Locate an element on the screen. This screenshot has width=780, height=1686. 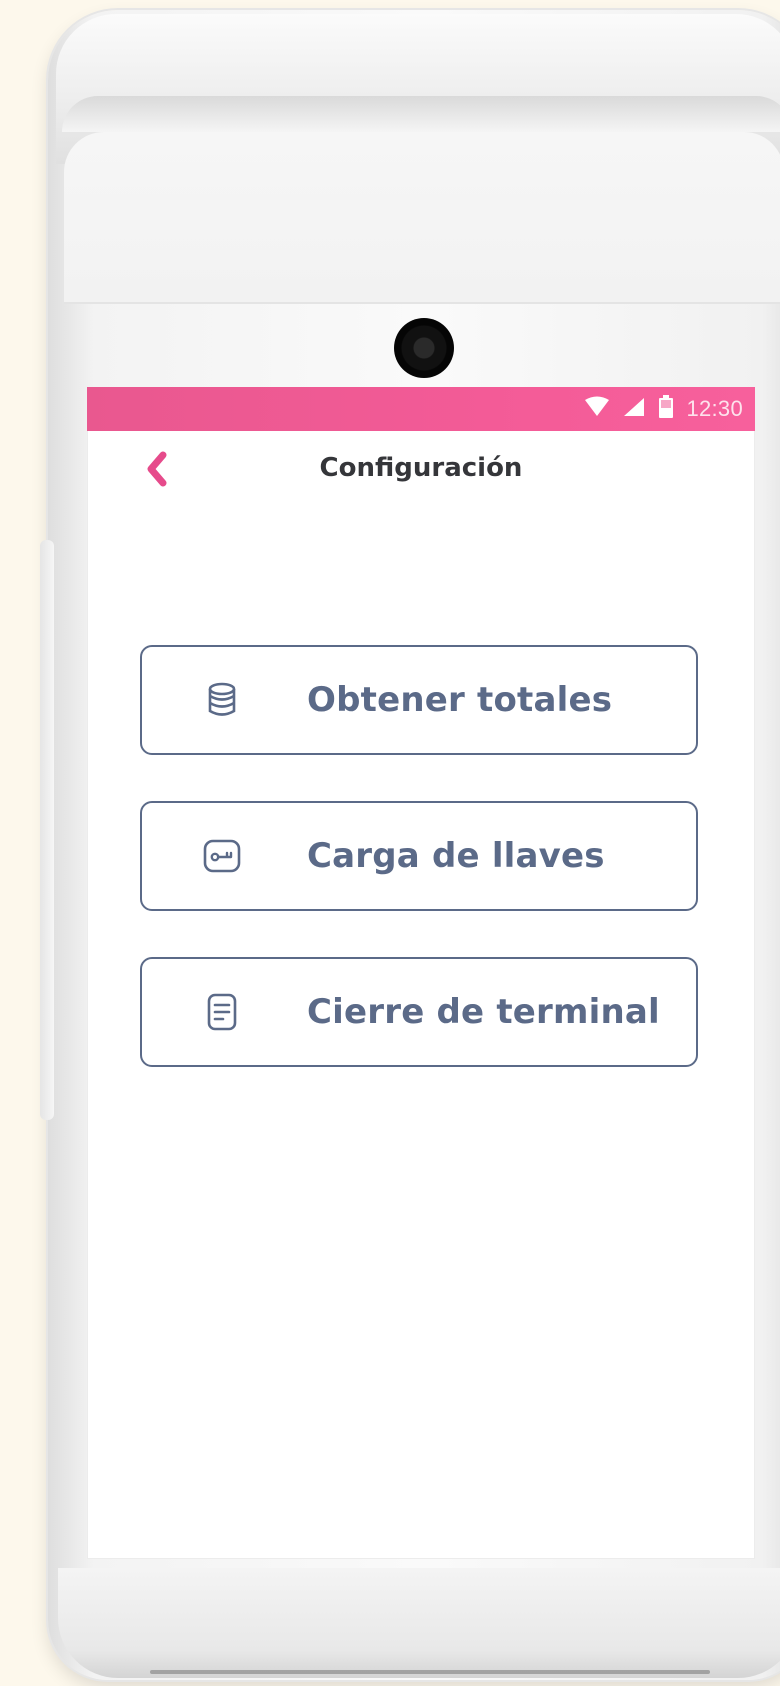
close-terminal-label: Cierre de terminal is located at coordinates (483, 1012).